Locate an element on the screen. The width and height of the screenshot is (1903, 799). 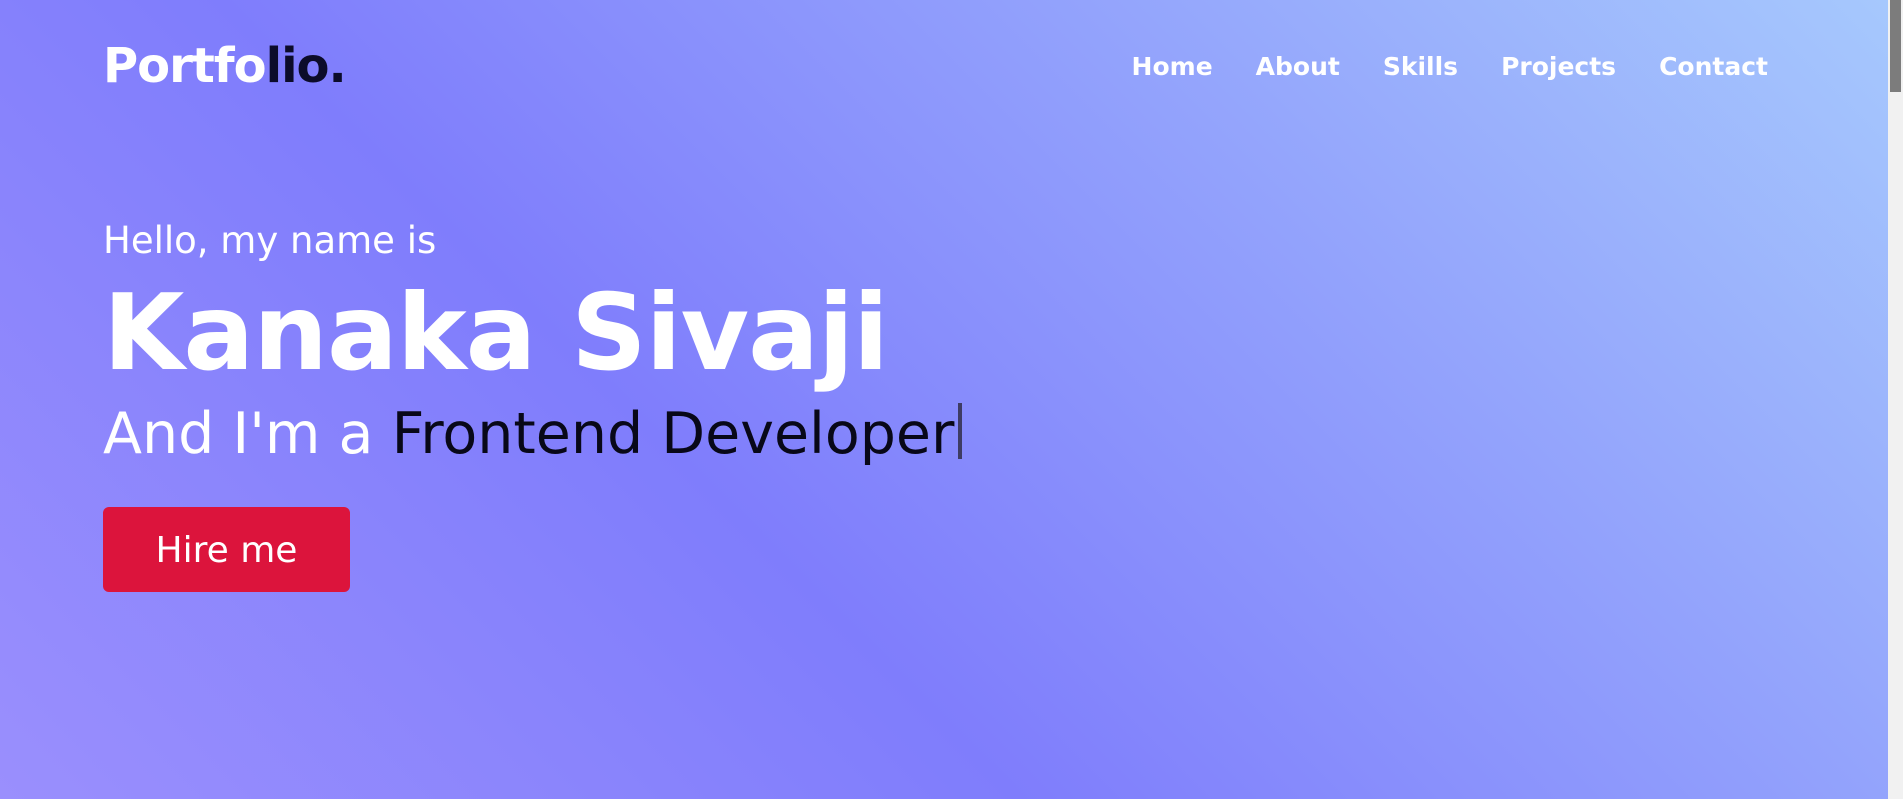
logo-text-dark: lio. is located at coordinates (306, 66).